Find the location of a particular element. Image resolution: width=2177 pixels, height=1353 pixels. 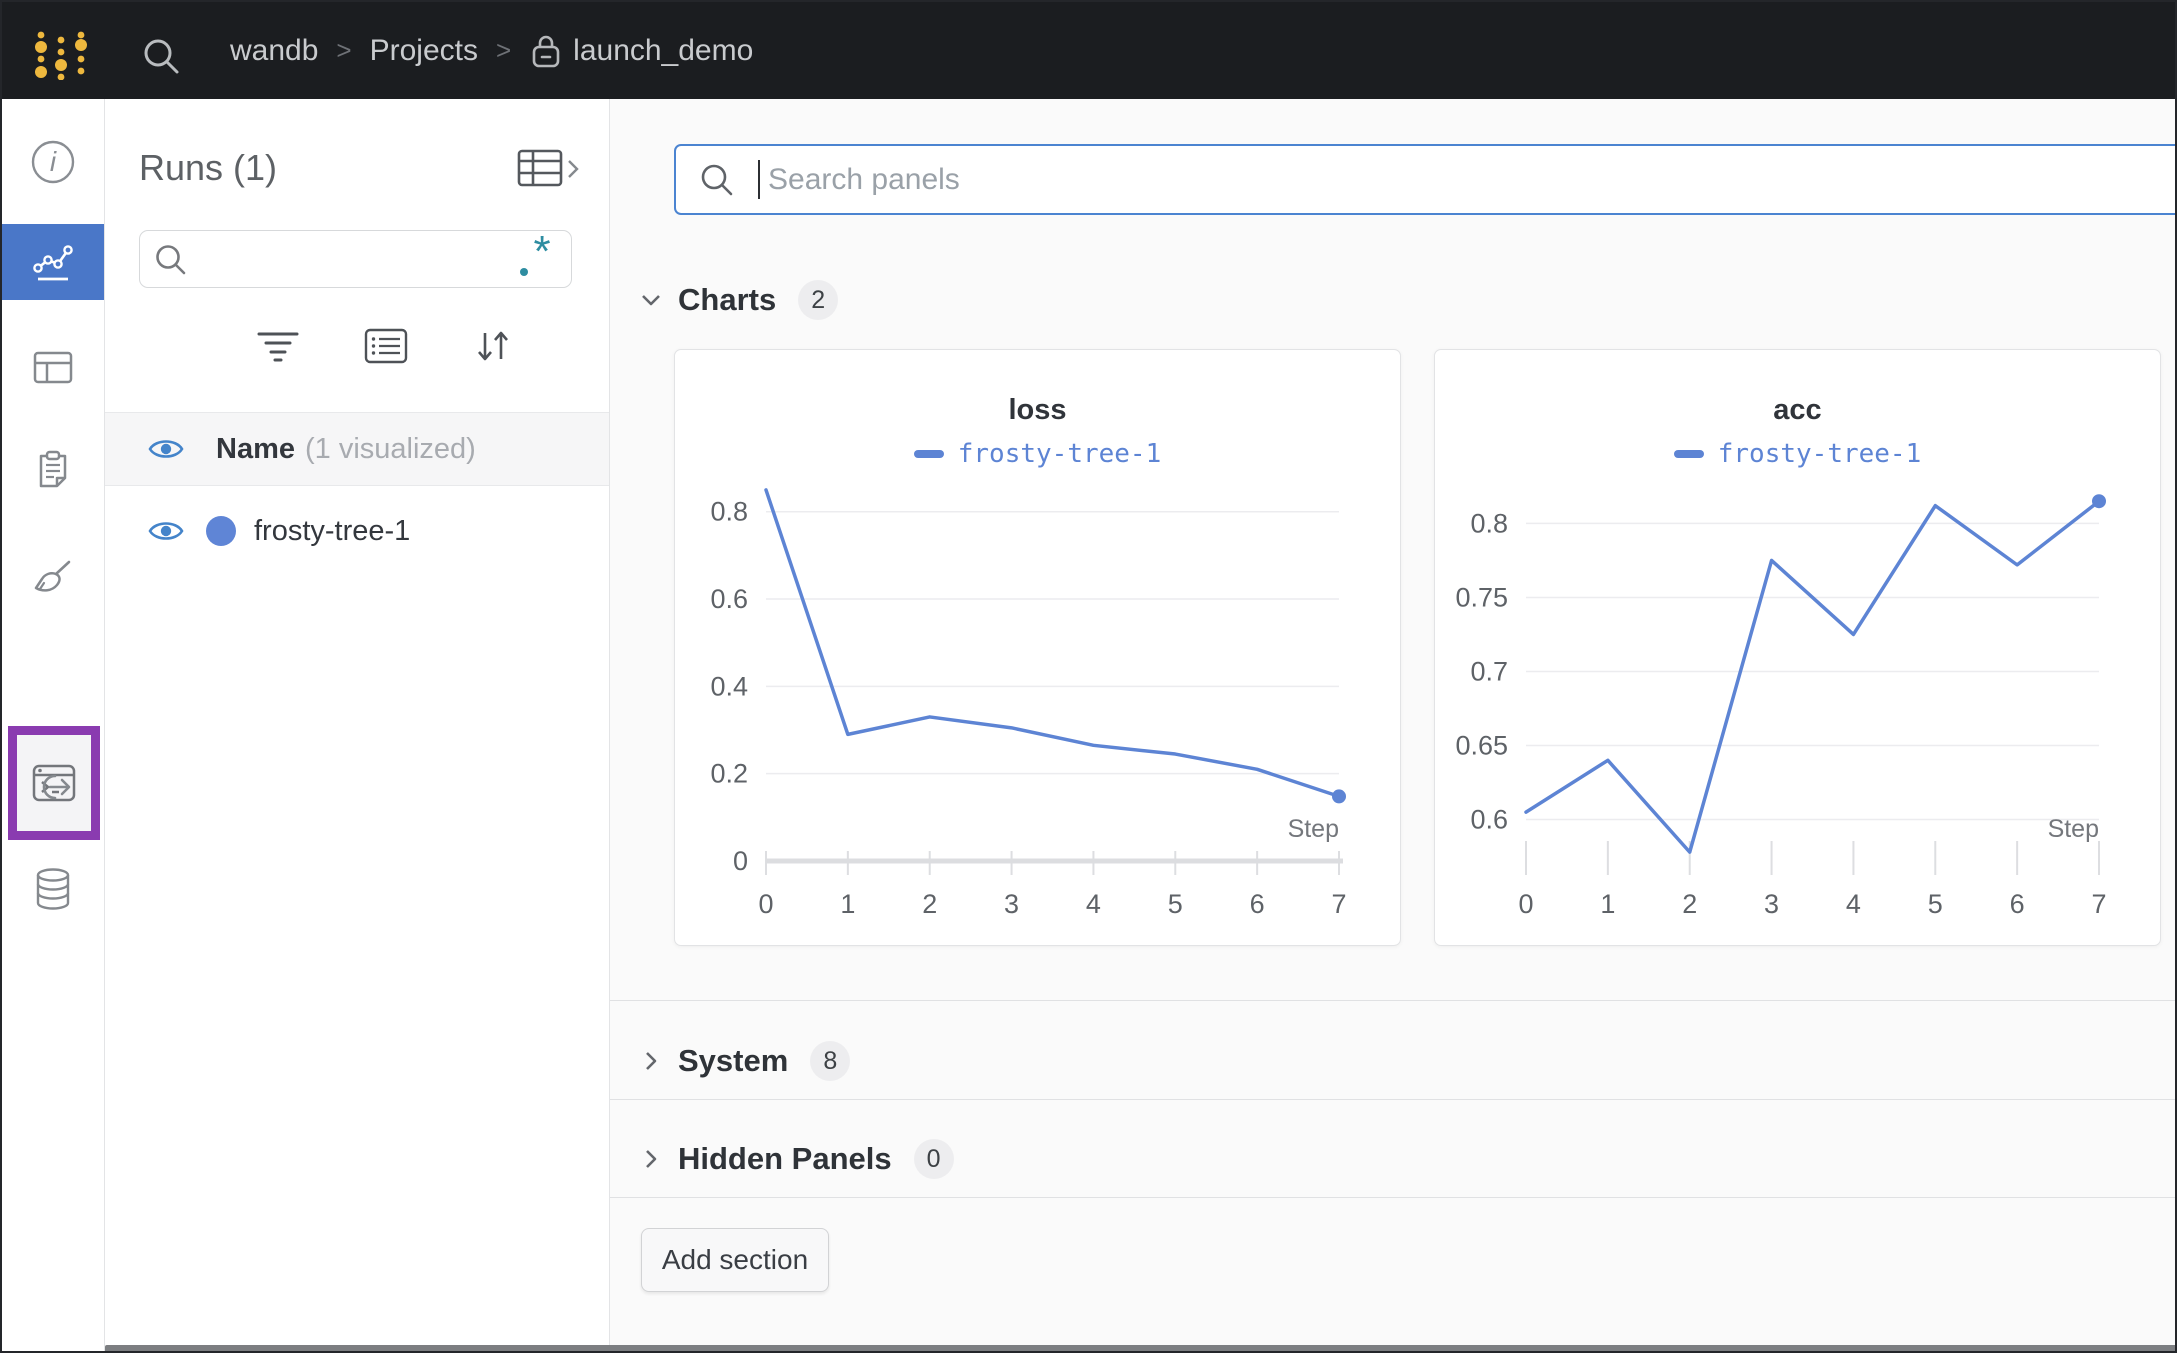

acc-line-chart: 0.6 0.65 0.7 0.75 0.8 0 1 2 3 4 5 6 7 Step is located at coordinates (1780, 706).